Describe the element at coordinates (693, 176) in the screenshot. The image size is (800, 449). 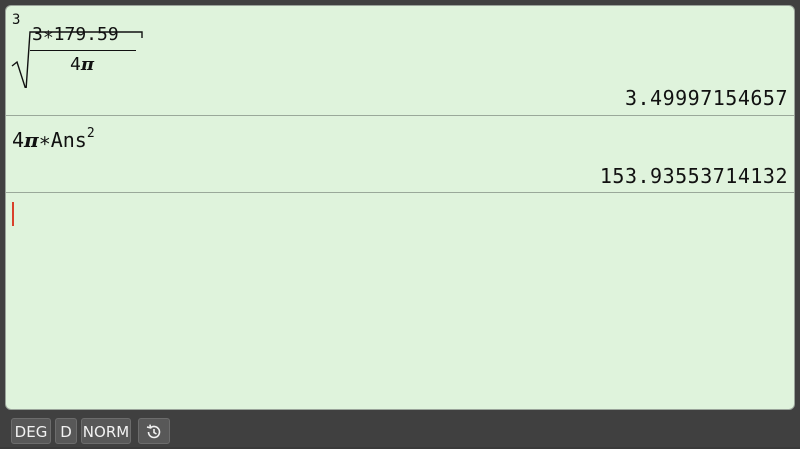
I see `result-value: 153.93553714132` at that location.